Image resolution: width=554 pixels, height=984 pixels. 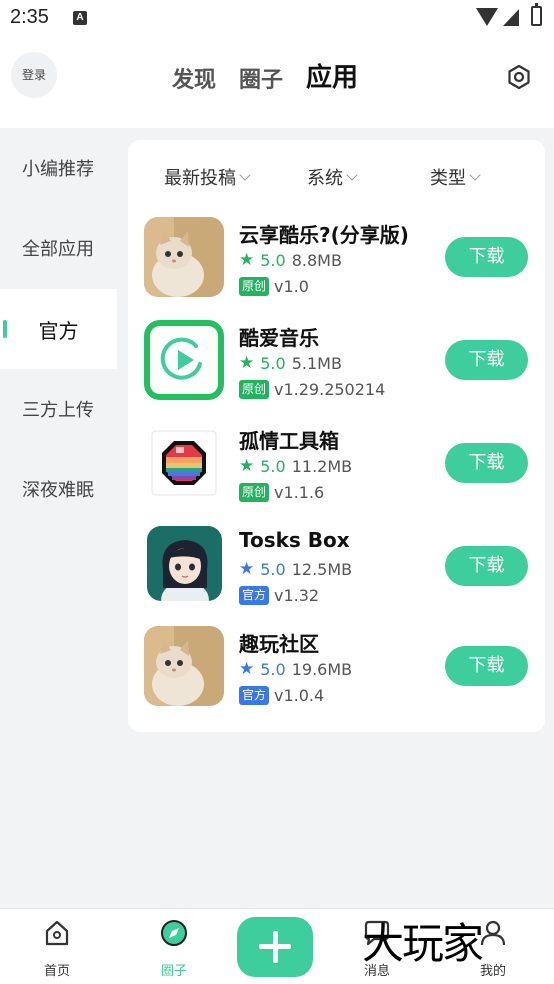 I want to click on status-bar: 2:35 A, so click(x=277, y=19).